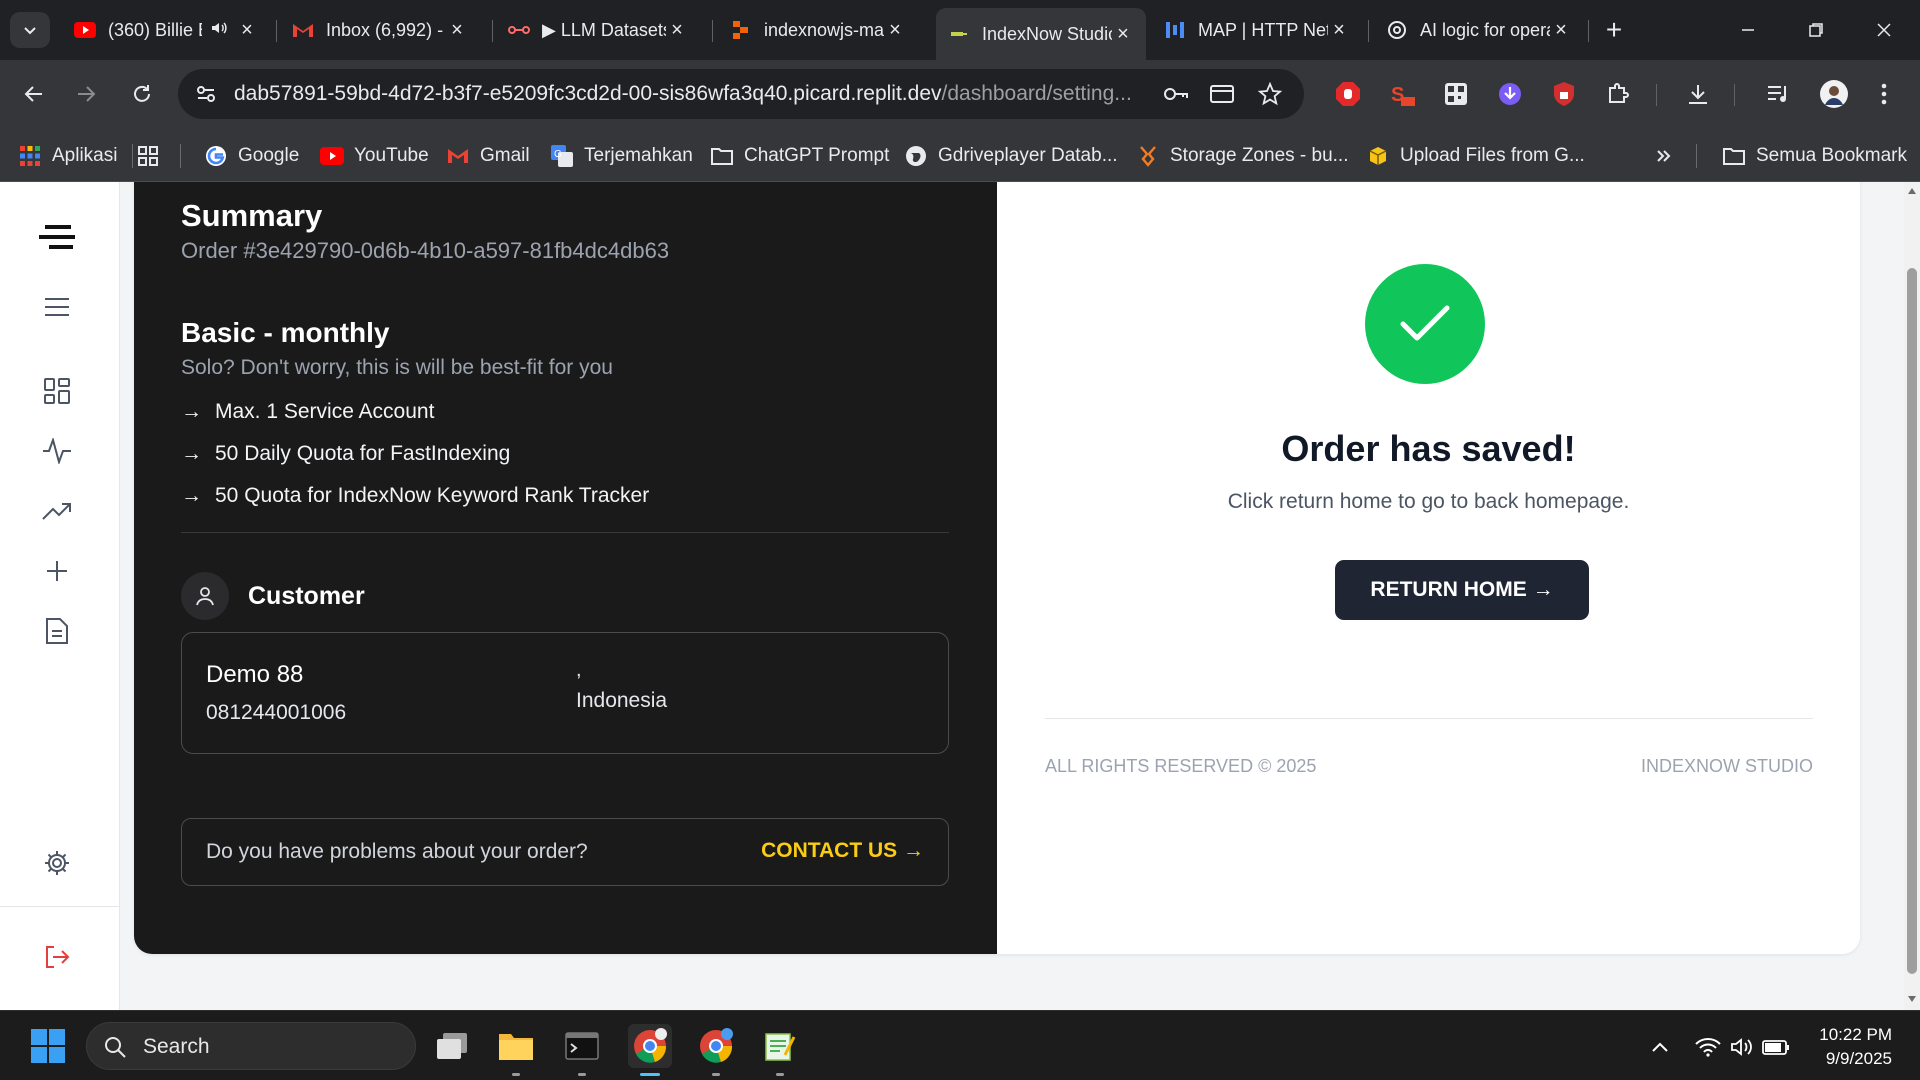  I want to click on battery-charging-icon, so click(1776, 1047).